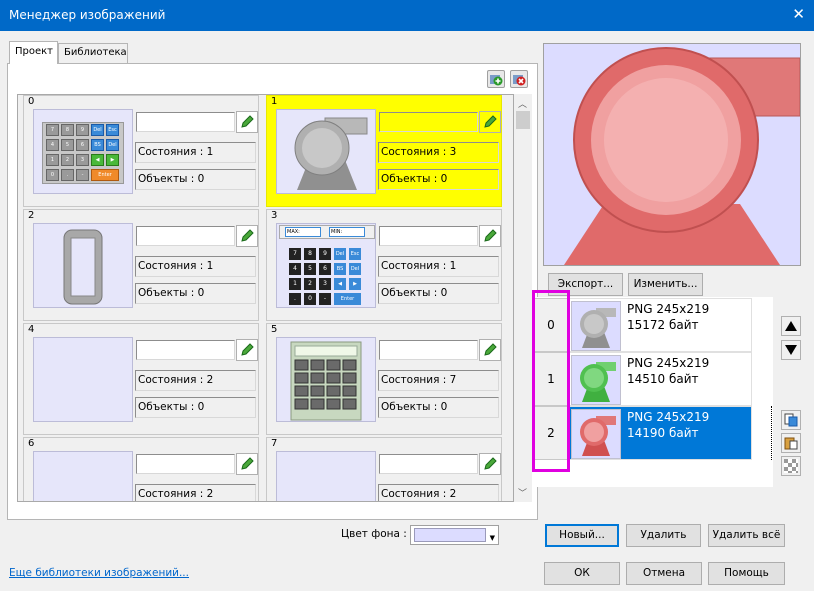 This screenshot has width=814, height=591. I want to click on image-state-row-selected: PNG 245x219 14190 байт, so click(660, 433).